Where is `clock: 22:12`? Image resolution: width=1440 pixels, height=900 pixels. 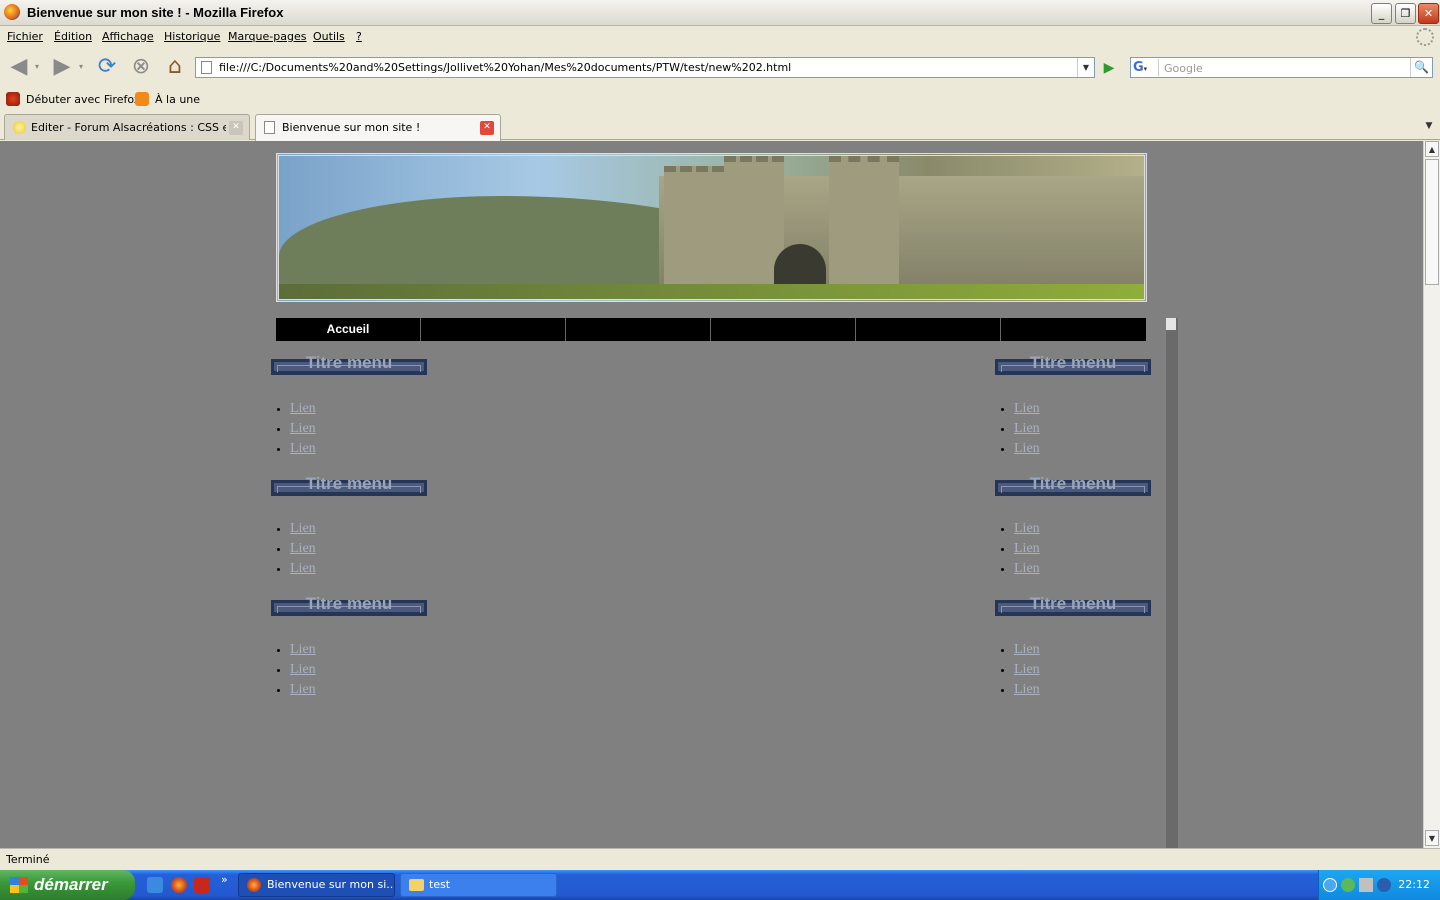
clock: 22:12 is located at coordinates (1414, 884).